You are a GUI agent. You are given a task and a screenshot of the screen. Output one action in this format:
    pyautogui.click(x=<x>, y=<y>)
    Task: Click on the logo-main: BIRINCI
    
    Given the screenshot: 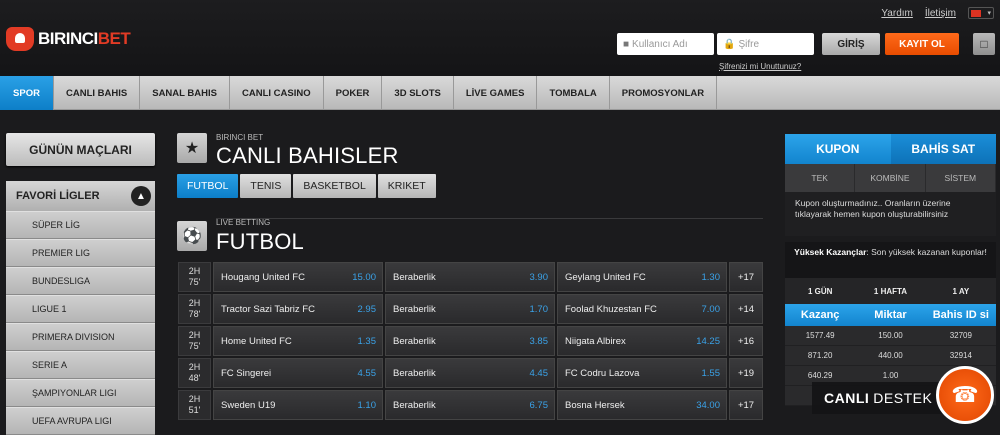 What is the action you would take?
    pyautogui.click(x=68, y=38)
    